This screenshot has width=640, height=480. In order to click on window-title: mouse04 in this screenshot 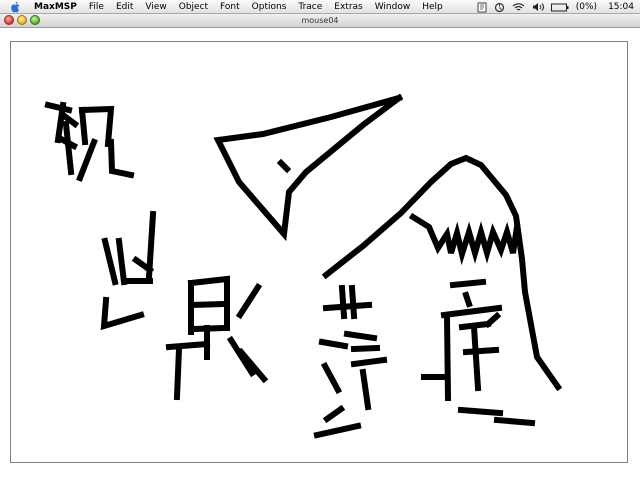, I will do `click(320, 20)`.